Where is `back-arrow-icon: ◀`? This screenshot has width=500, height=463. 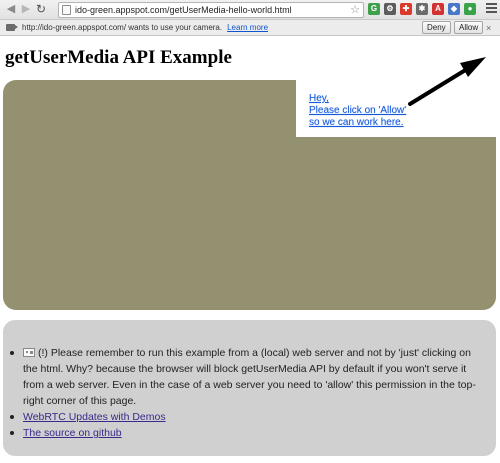 back-arrow-icon: ◀ is located at coordinates (11, 9).